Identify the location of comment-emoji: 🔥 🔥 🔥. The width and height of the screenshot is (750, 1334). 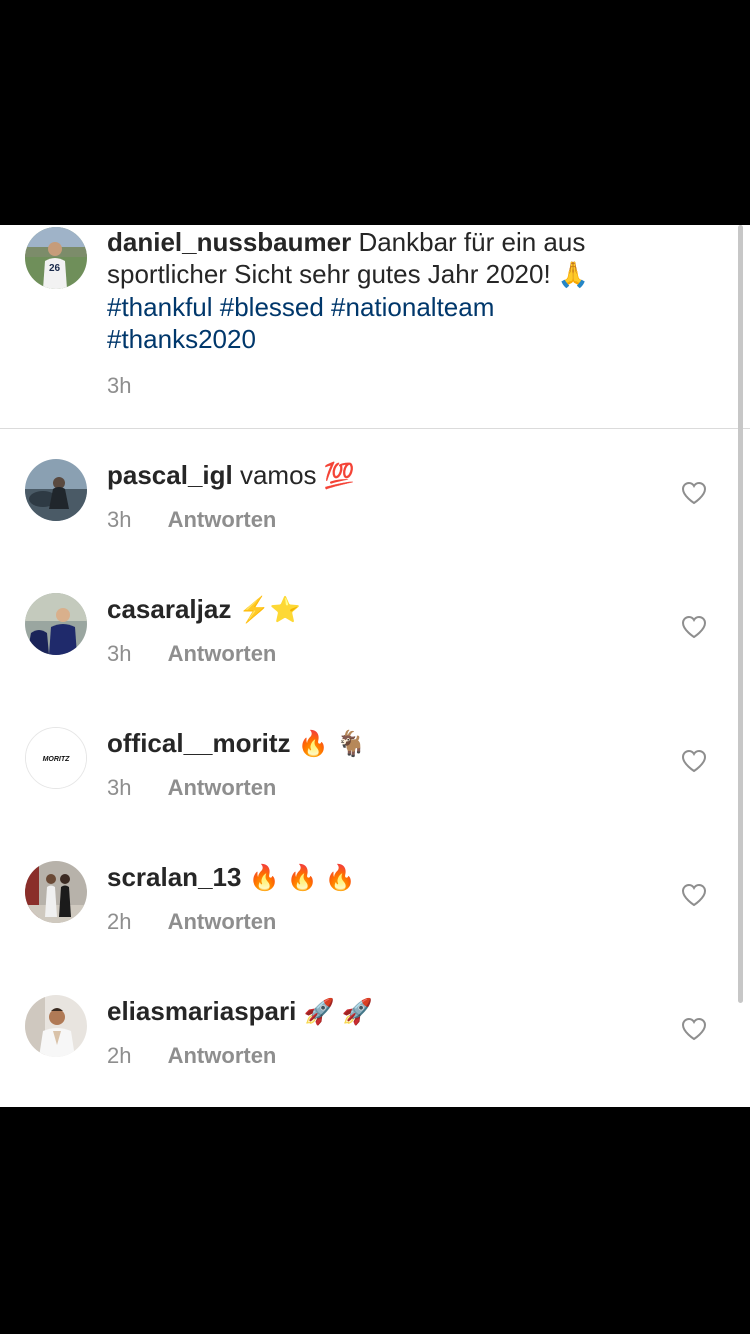
(302, 878).